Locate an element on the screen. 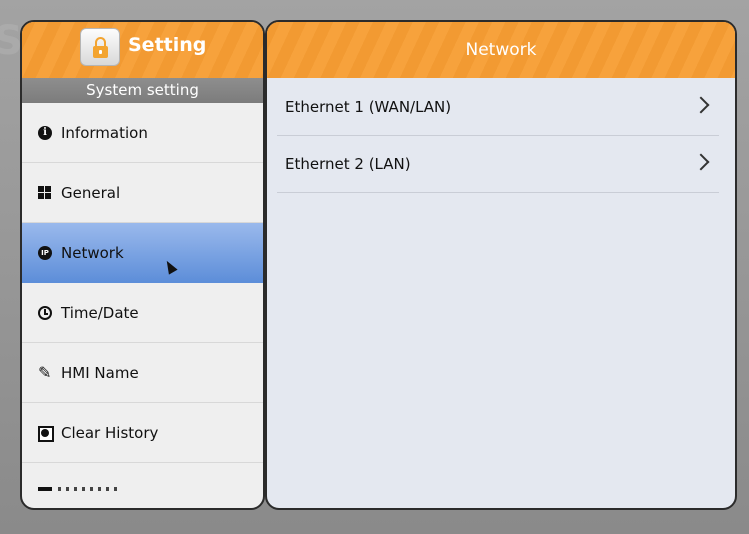 The image size is (749, 534). sidebar-item-clear-history: Clear History is located at coordinates (142, 433).